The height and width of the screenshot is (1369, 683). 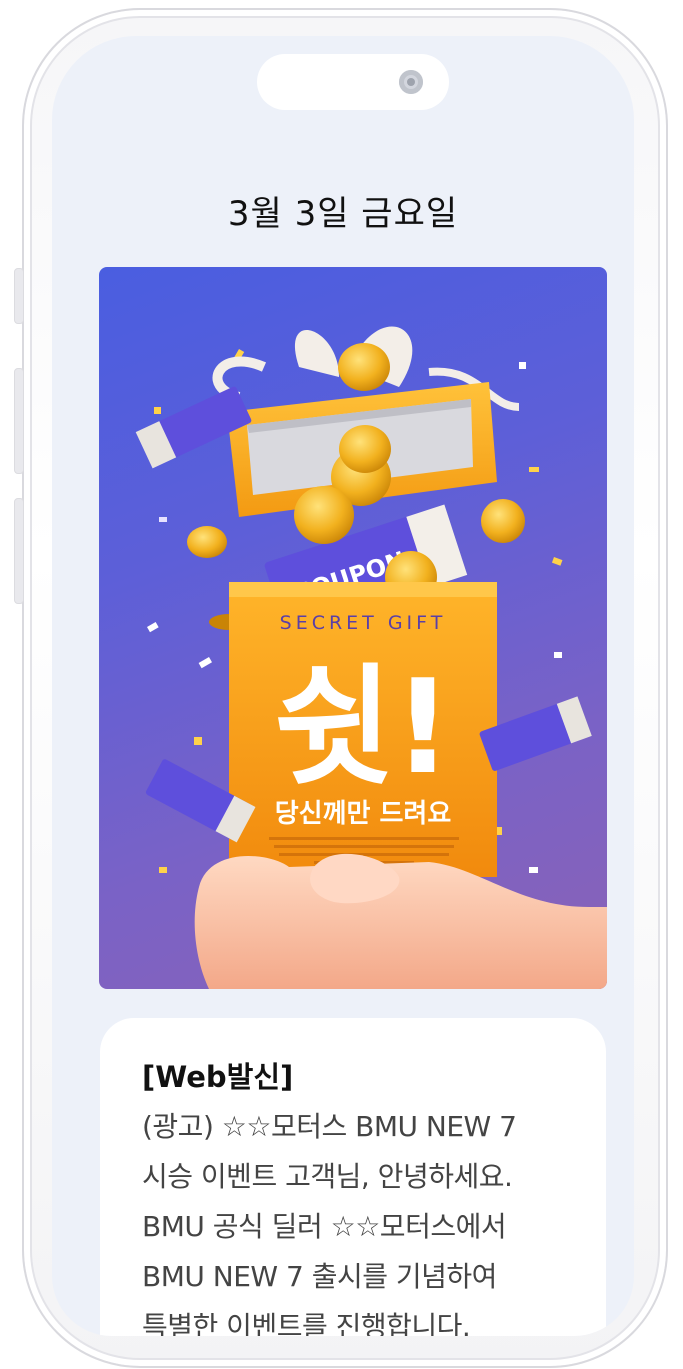 I want to click on message-line: BMU NEW 7 출시를 기념하여, so click(x=319, y=1276).